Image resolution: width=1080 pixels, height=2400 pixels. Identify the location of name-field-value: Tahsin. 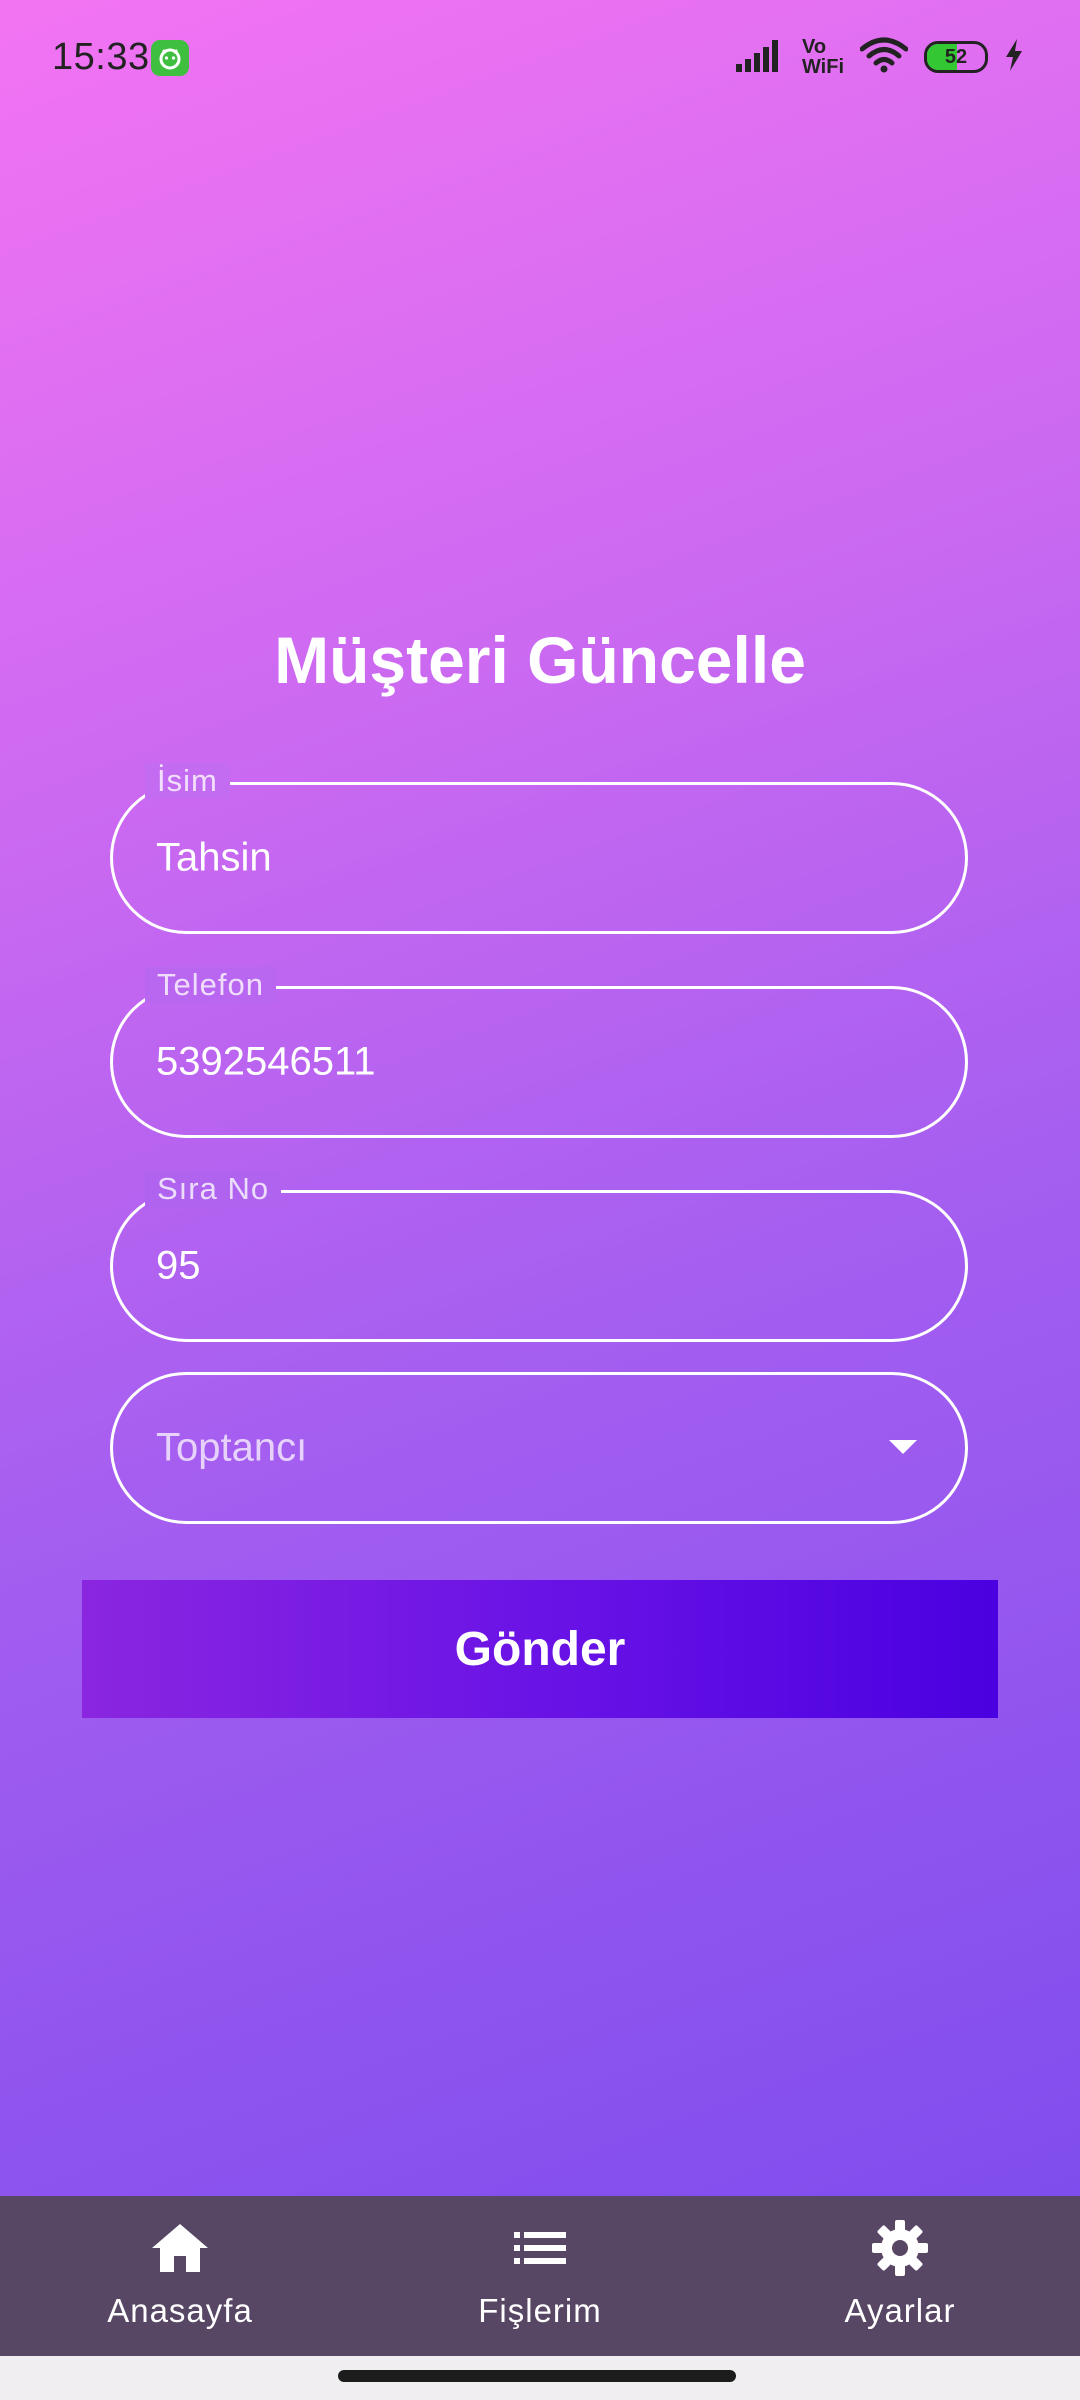
(214, 858).